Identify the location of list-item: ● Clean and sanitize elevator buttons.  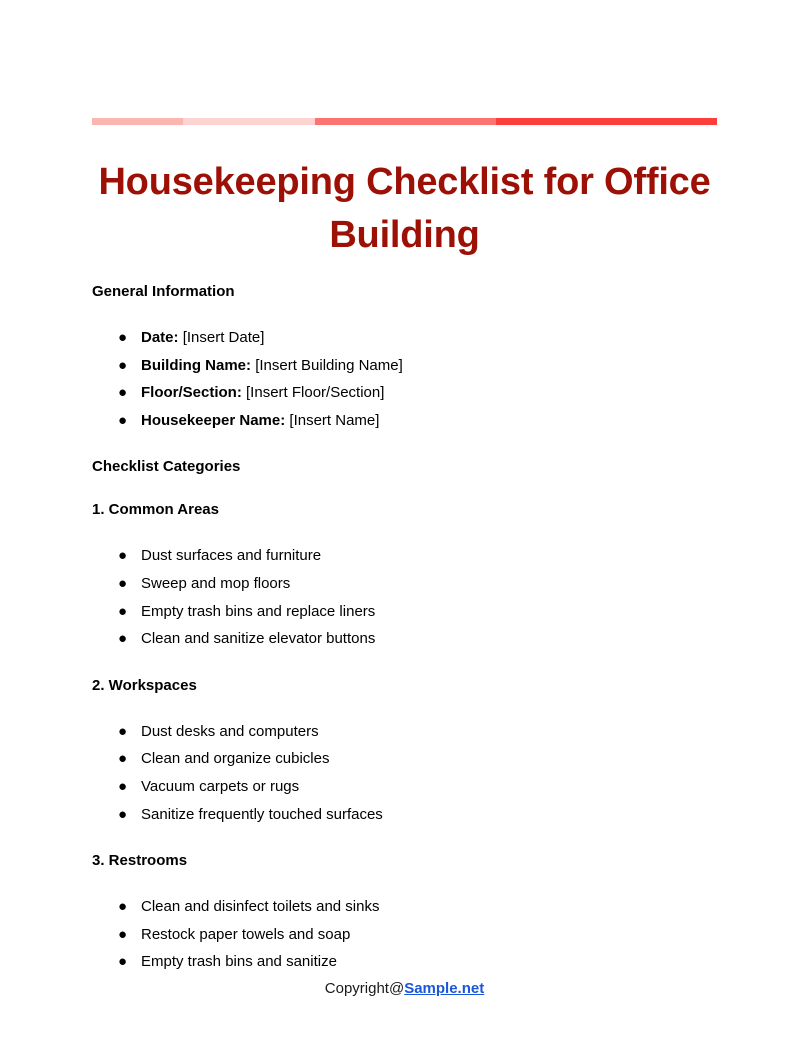
(404, 639).